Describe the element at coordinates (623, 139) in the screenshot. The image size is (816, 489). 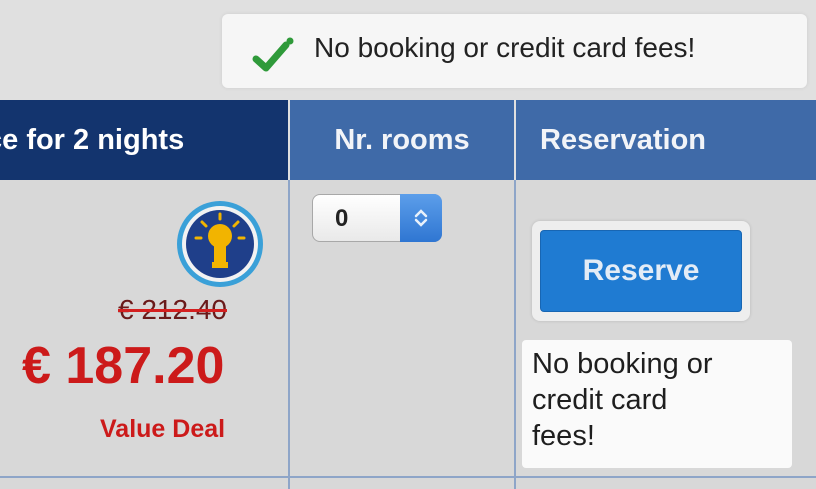
I see `header-reservation-label: Reservation` at that location.